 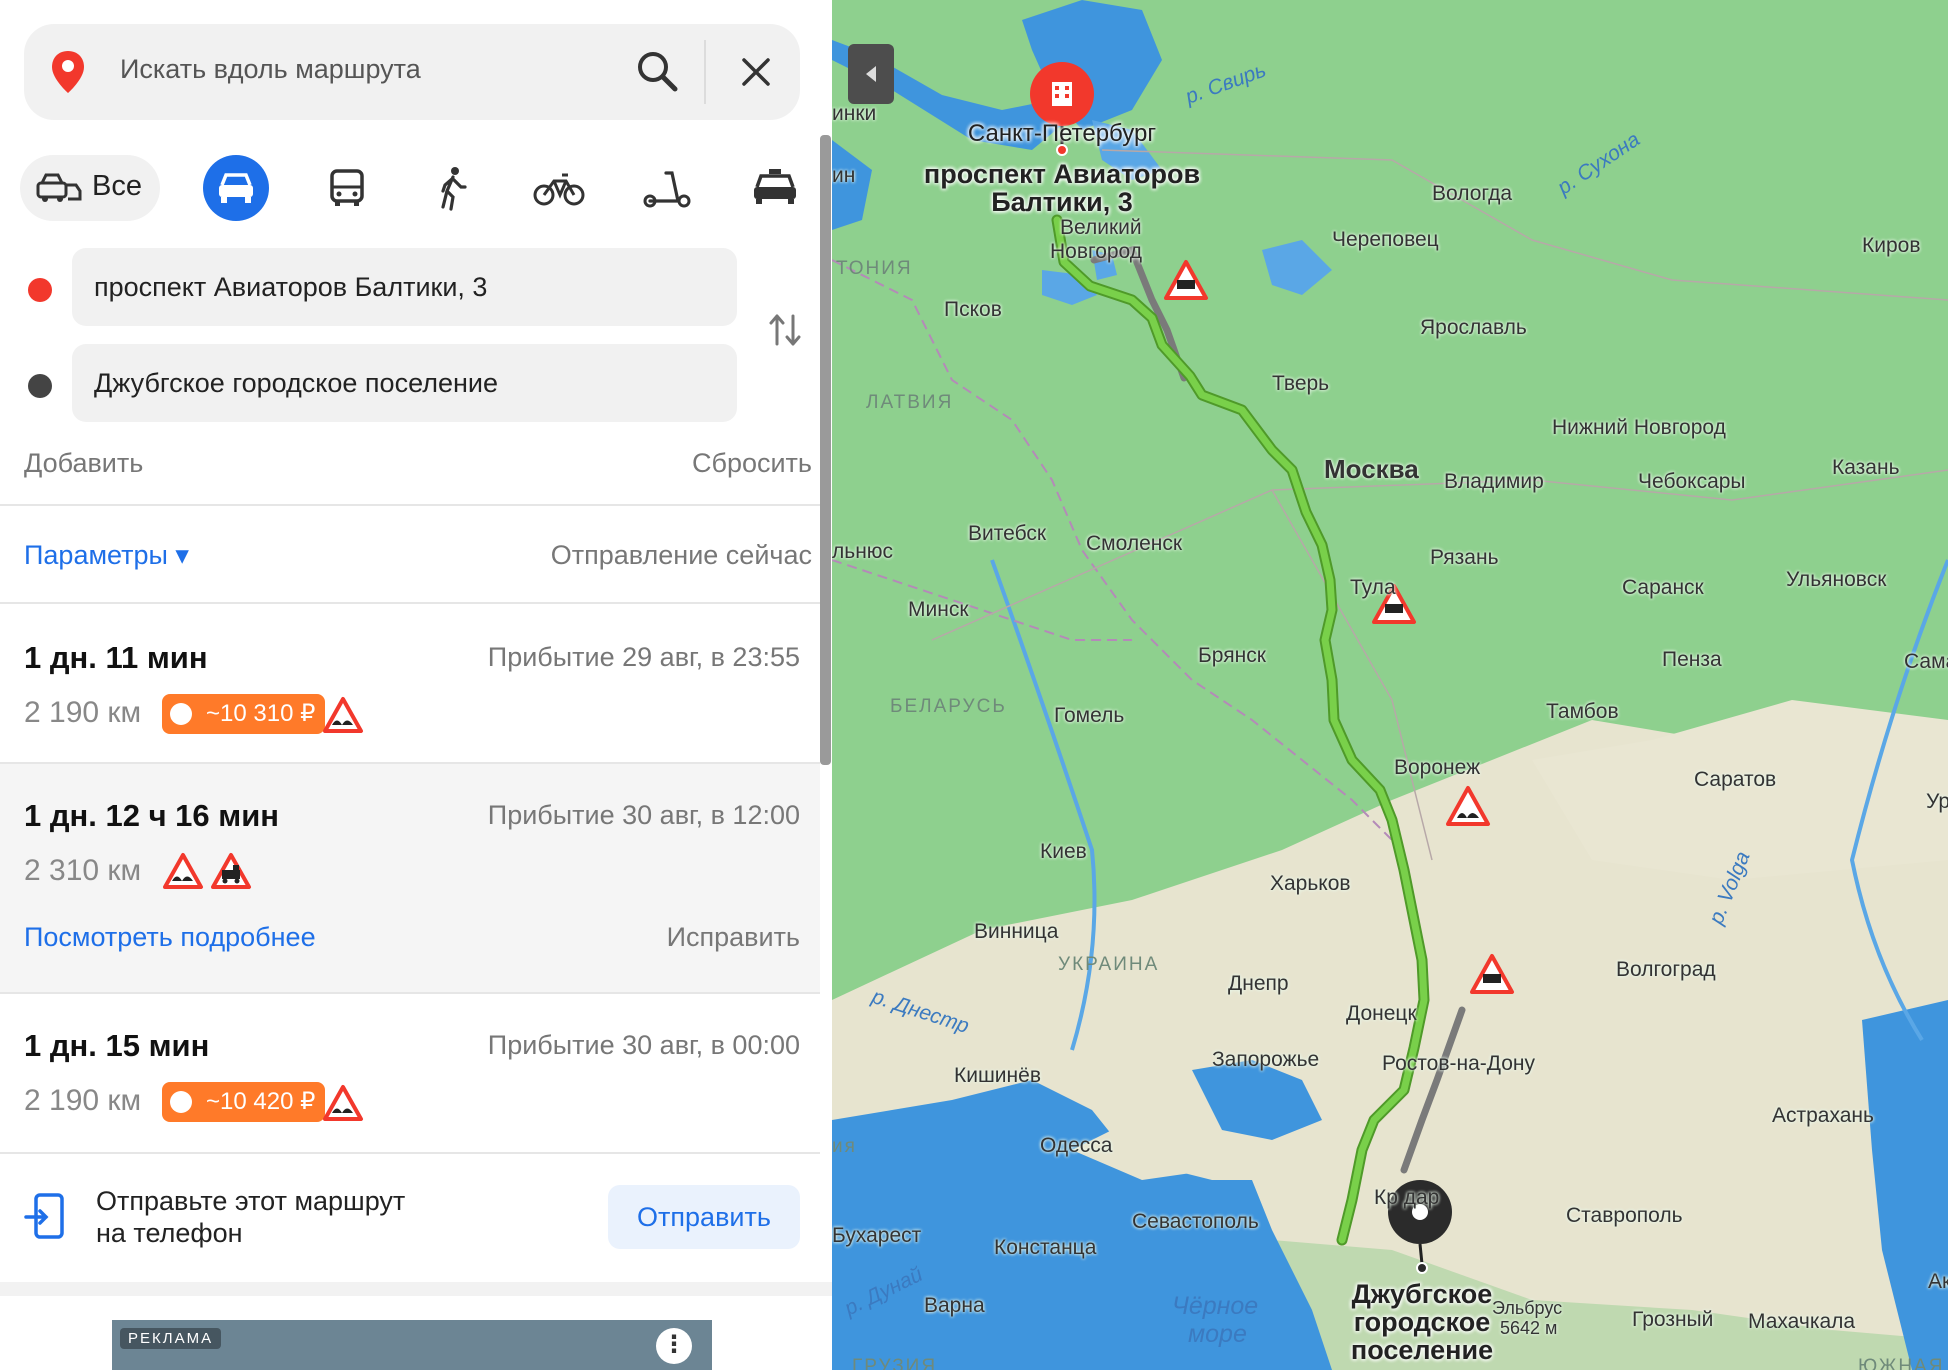 I want to click on sea-label: море, so click(x=1217, y=1334).